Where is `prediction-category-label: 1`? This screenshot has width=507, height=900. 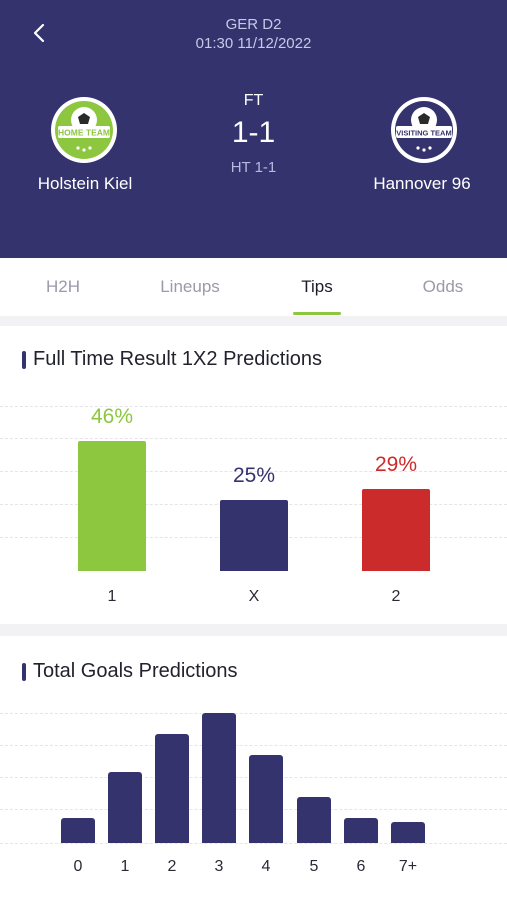 prediction-category-label: 1 is located at coordinates (112, 596).